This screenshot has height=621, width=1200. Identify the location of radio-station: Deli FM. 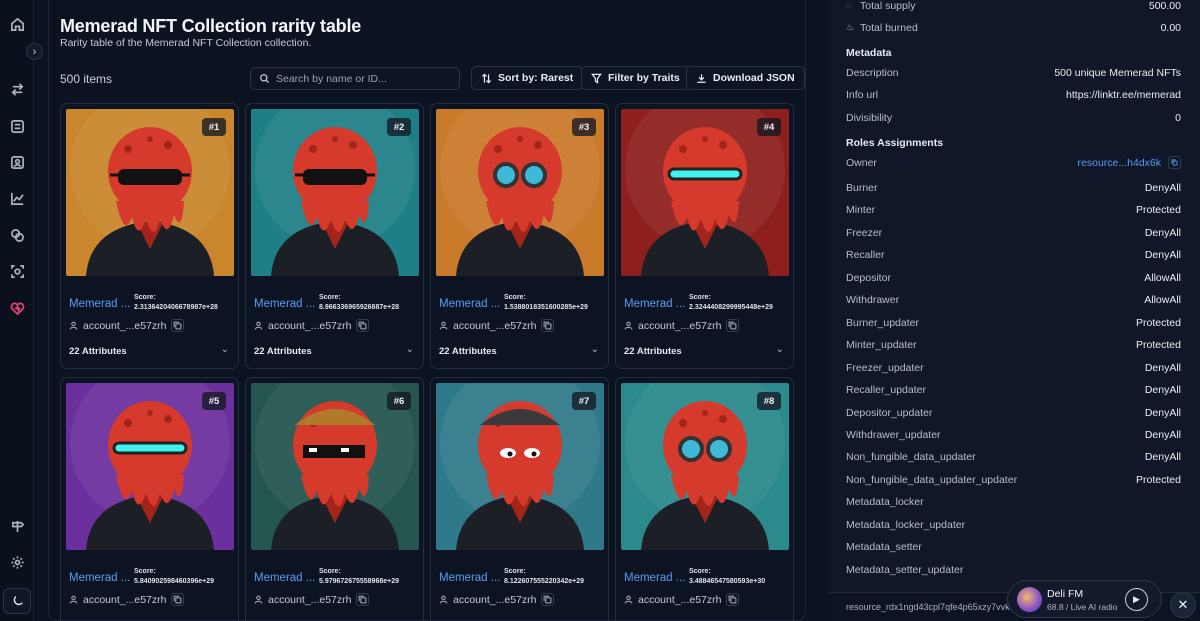
(1065, 594).